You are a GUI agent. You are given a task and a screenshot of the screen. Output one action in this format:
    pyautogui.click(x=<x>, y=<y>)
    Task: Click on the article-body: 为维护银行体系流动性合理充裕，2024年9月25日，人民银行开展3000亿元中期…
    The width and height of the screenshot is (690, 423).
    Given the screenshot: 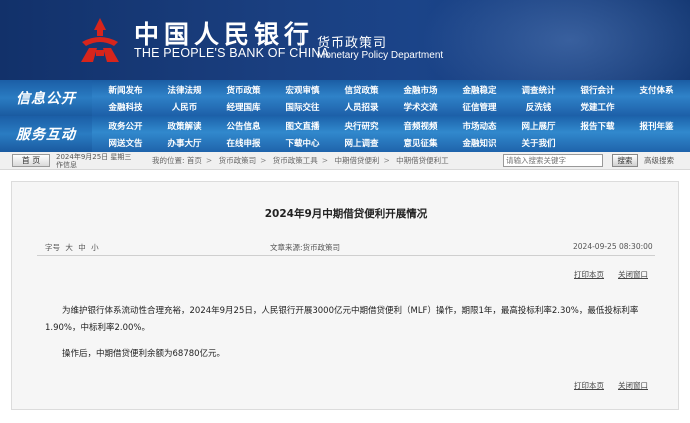 What is the action you would take?
    pyautogui.click(x=345, y=333)
    